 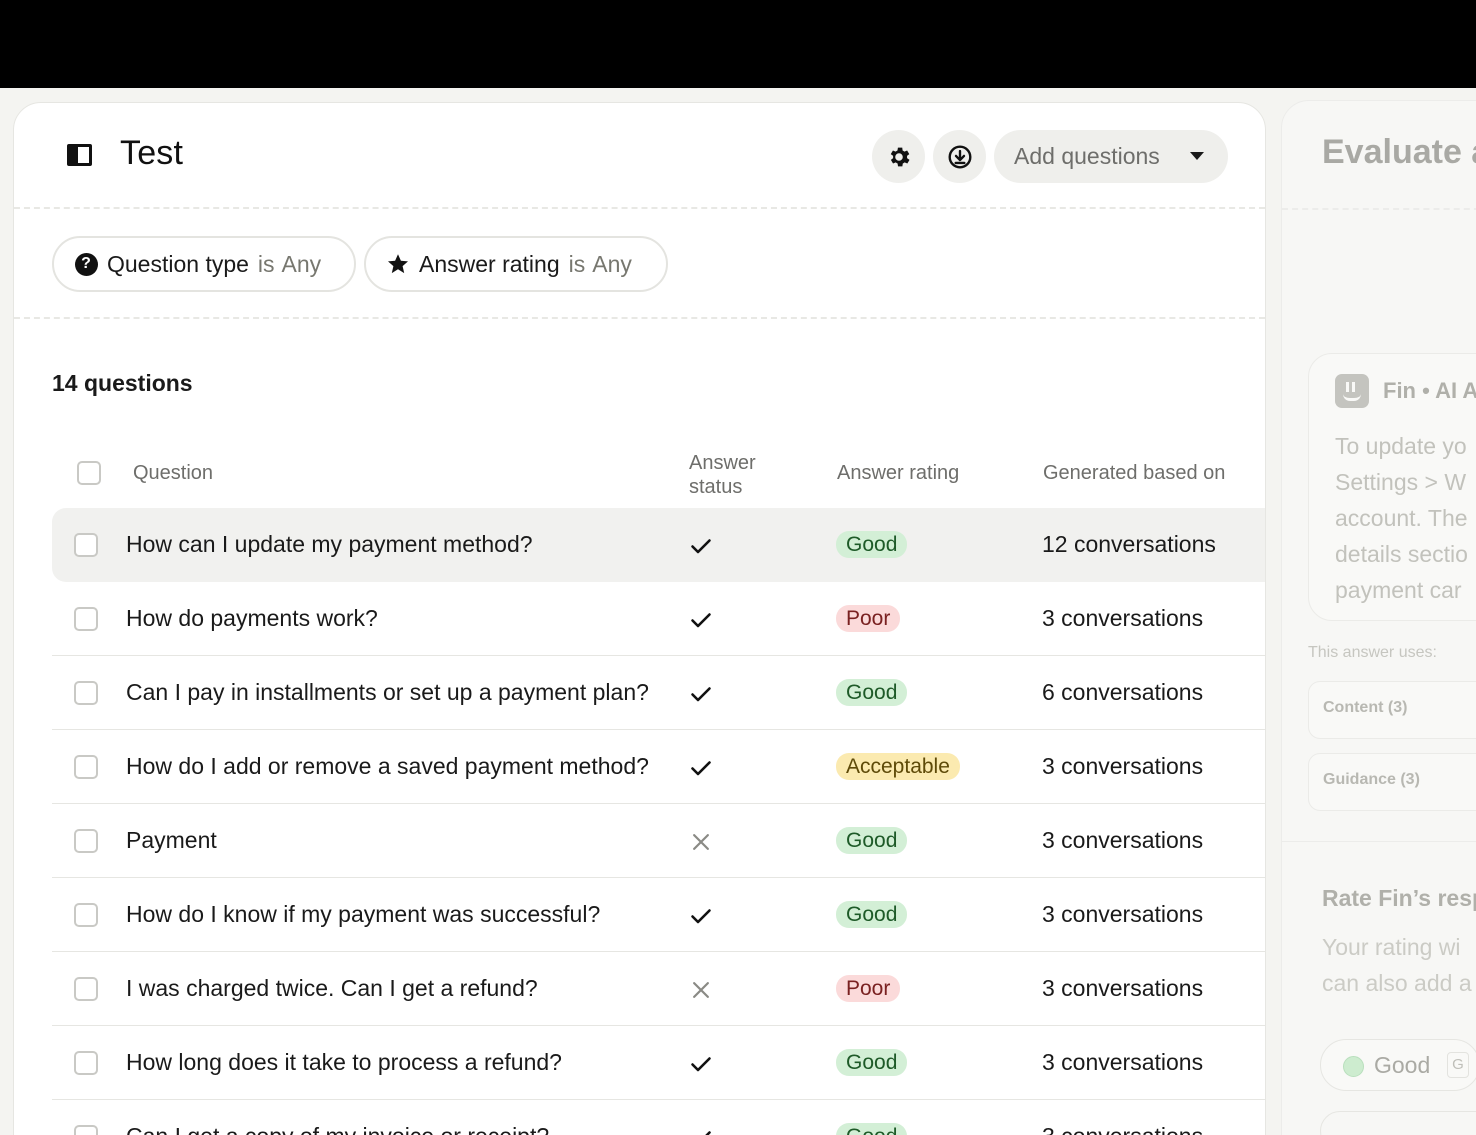 I want to click on divider, so click(x=1379, y=841).